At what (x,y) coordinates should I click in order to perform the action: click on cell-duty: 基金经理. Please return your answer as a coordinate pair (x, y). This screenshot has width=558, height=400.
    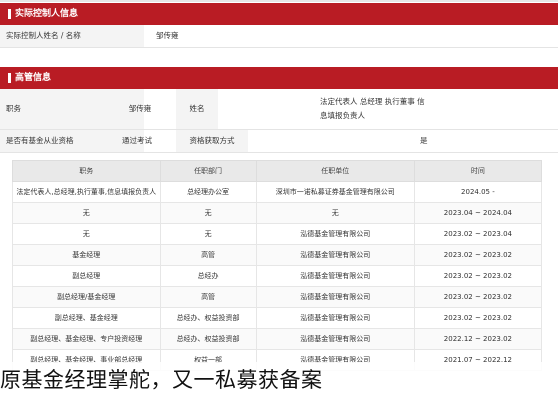
    Looking at the image, I should click on (86, 255).